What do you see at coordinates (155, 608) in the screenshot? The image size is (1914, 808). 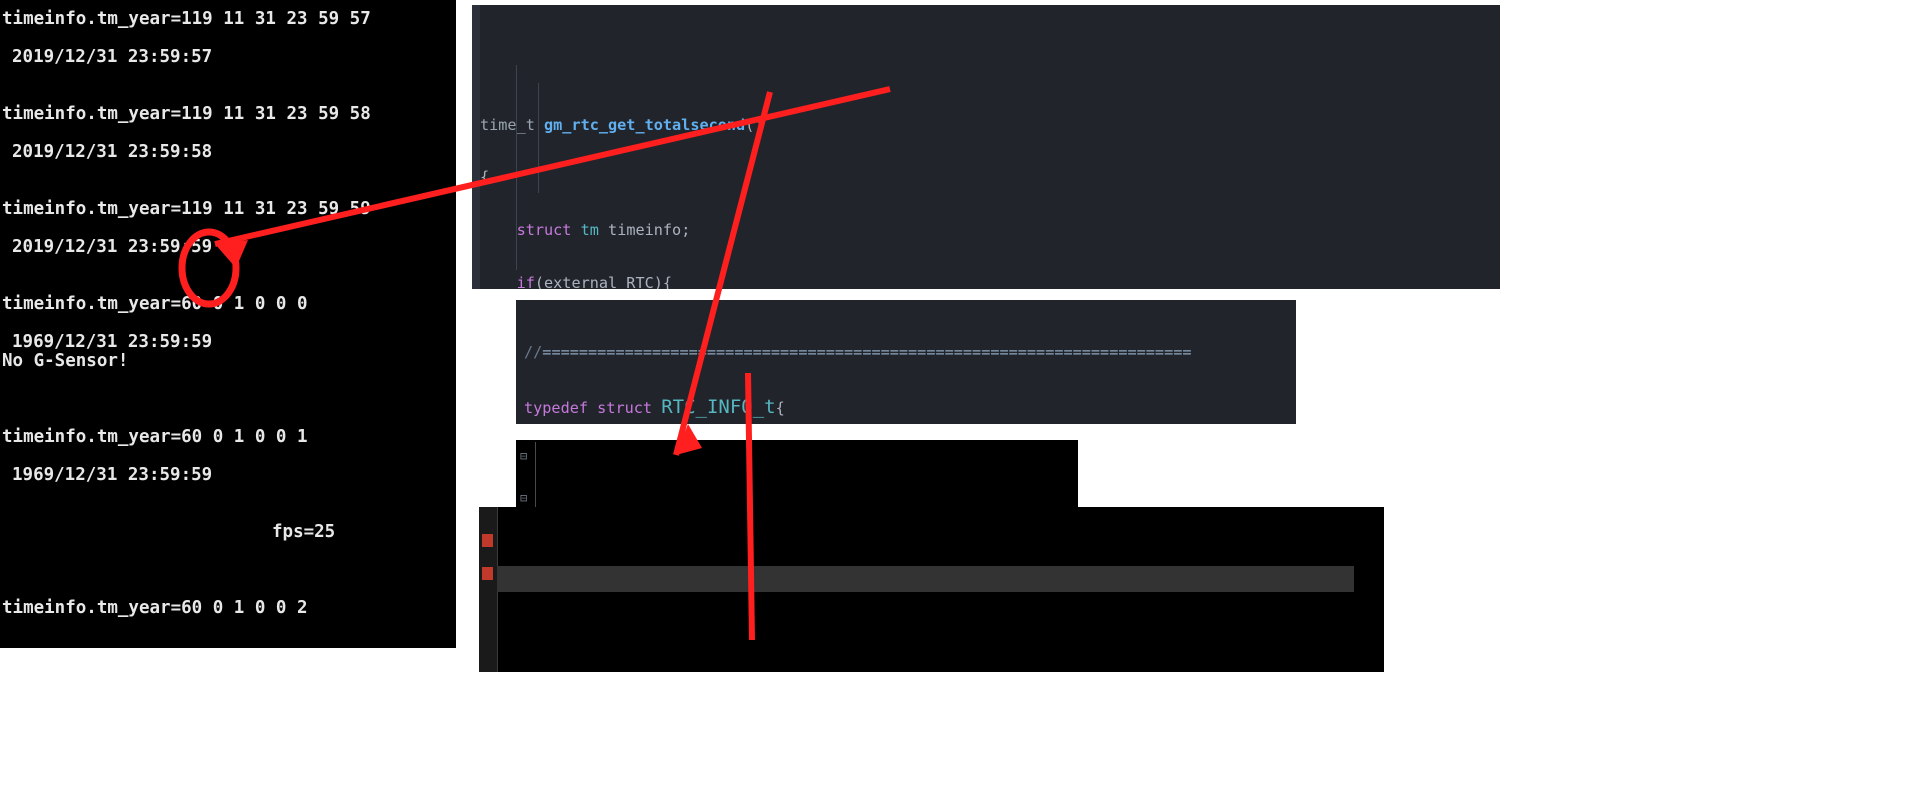 I see `console-line: timeinfo.tm_year=60 0 1 0 0 2` at bounding box center [155, 608].